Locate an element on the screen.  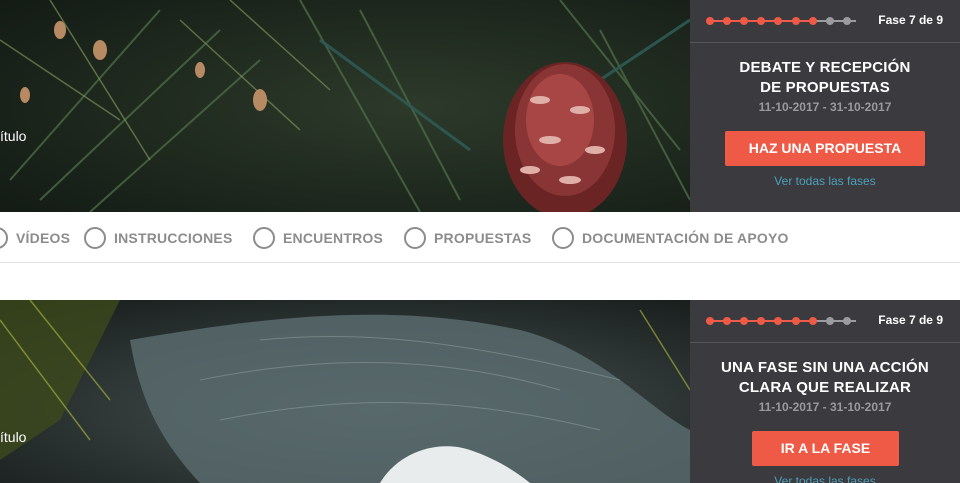
phase-title: DEBATE Y RECEPCIÓN DE PROPUESTAS is located at coordinates (825, 78).